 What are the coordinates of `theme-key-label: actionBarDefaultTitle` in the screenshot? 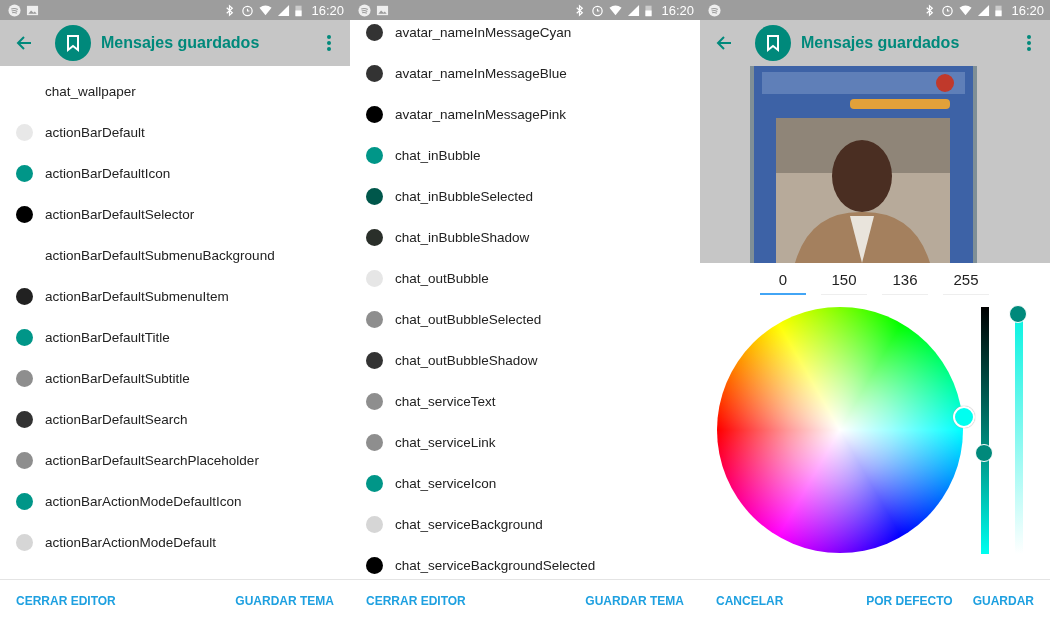 It's located at (107, 337).